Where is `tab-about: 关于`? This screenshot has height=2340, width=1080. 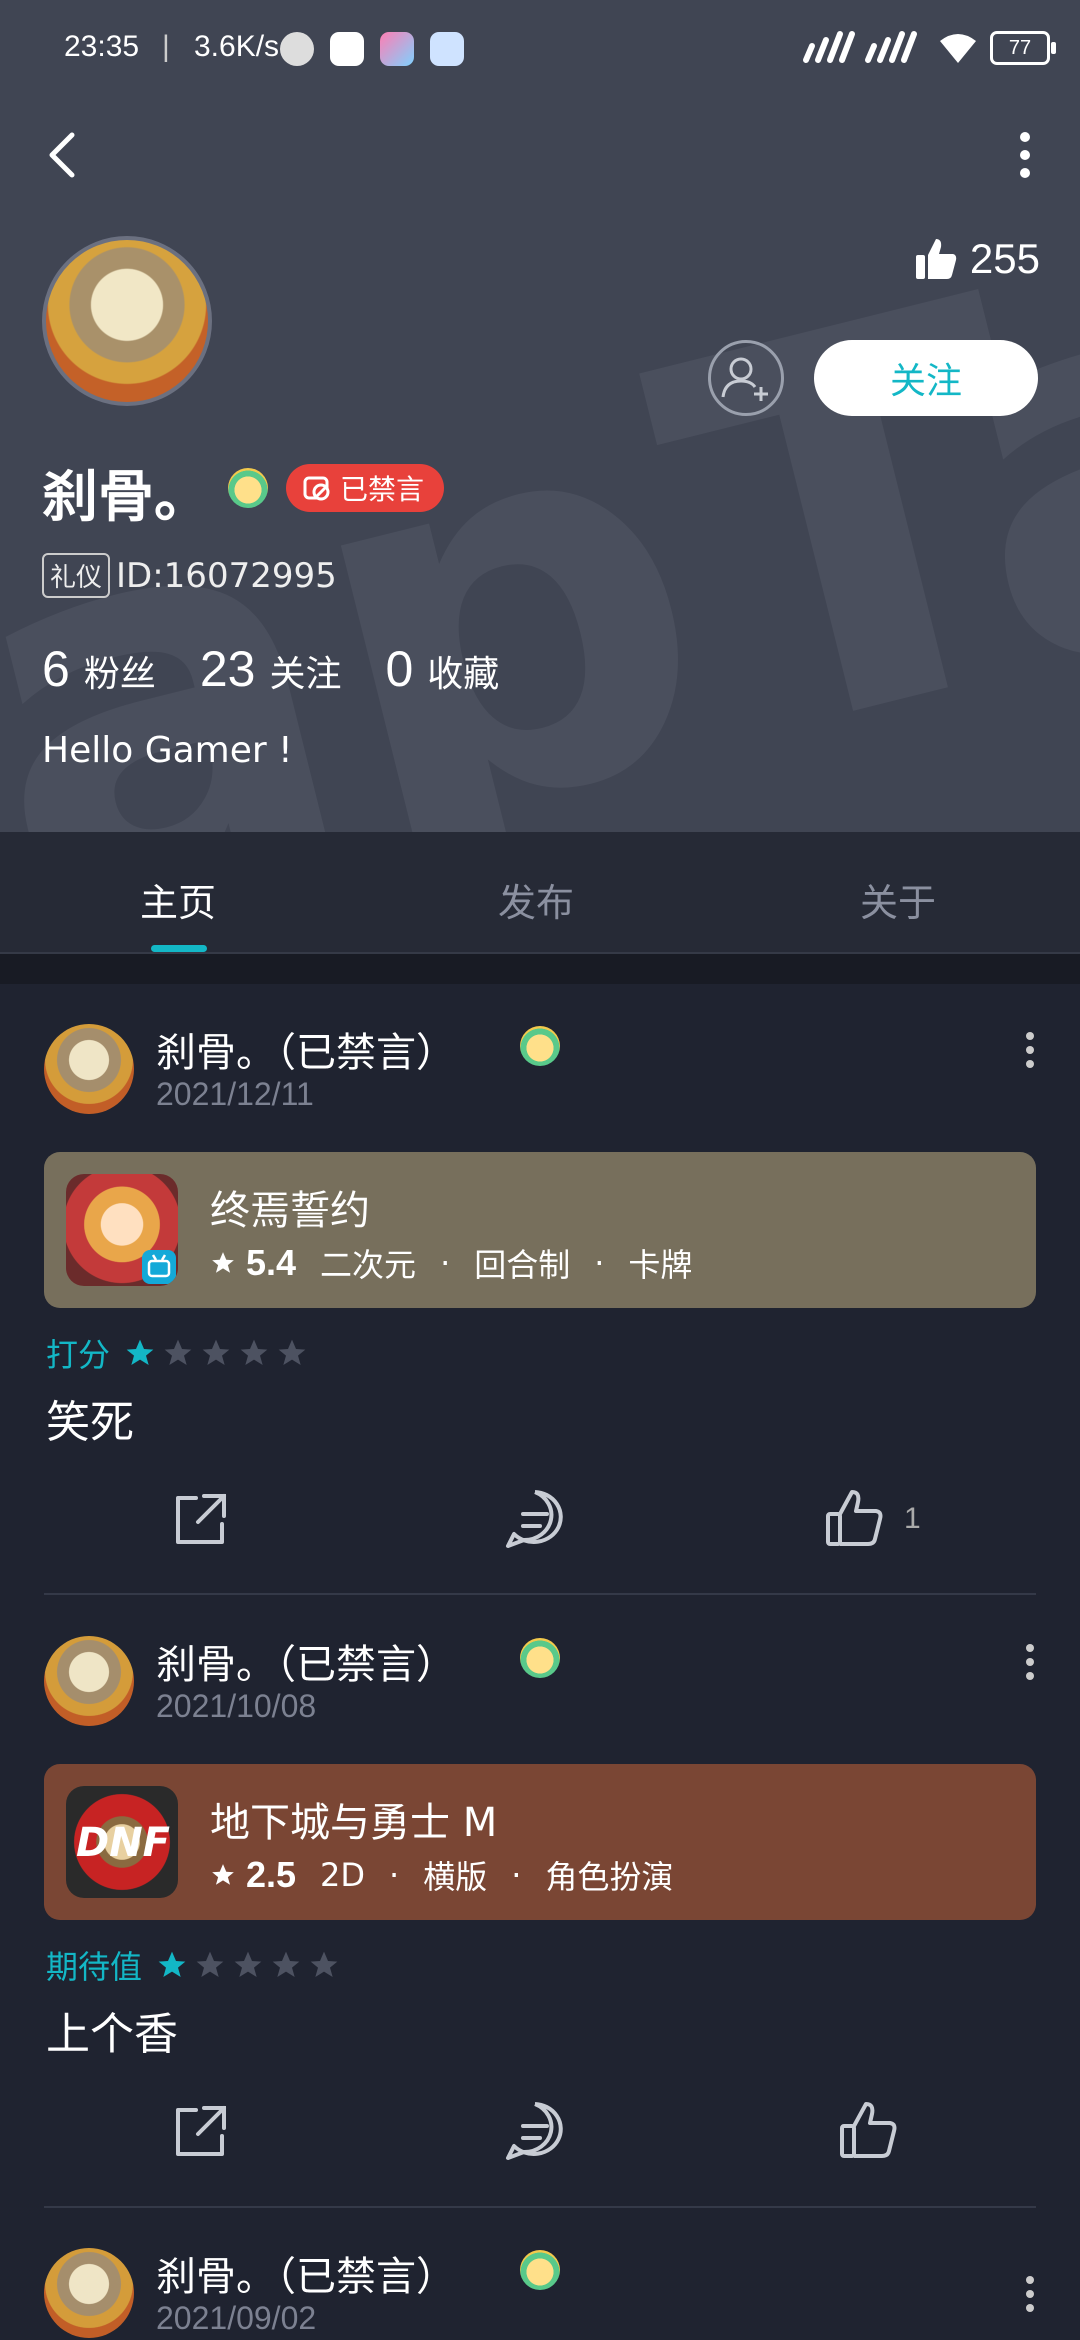 tab-about: 关于 is located at coordinates (898, 899).